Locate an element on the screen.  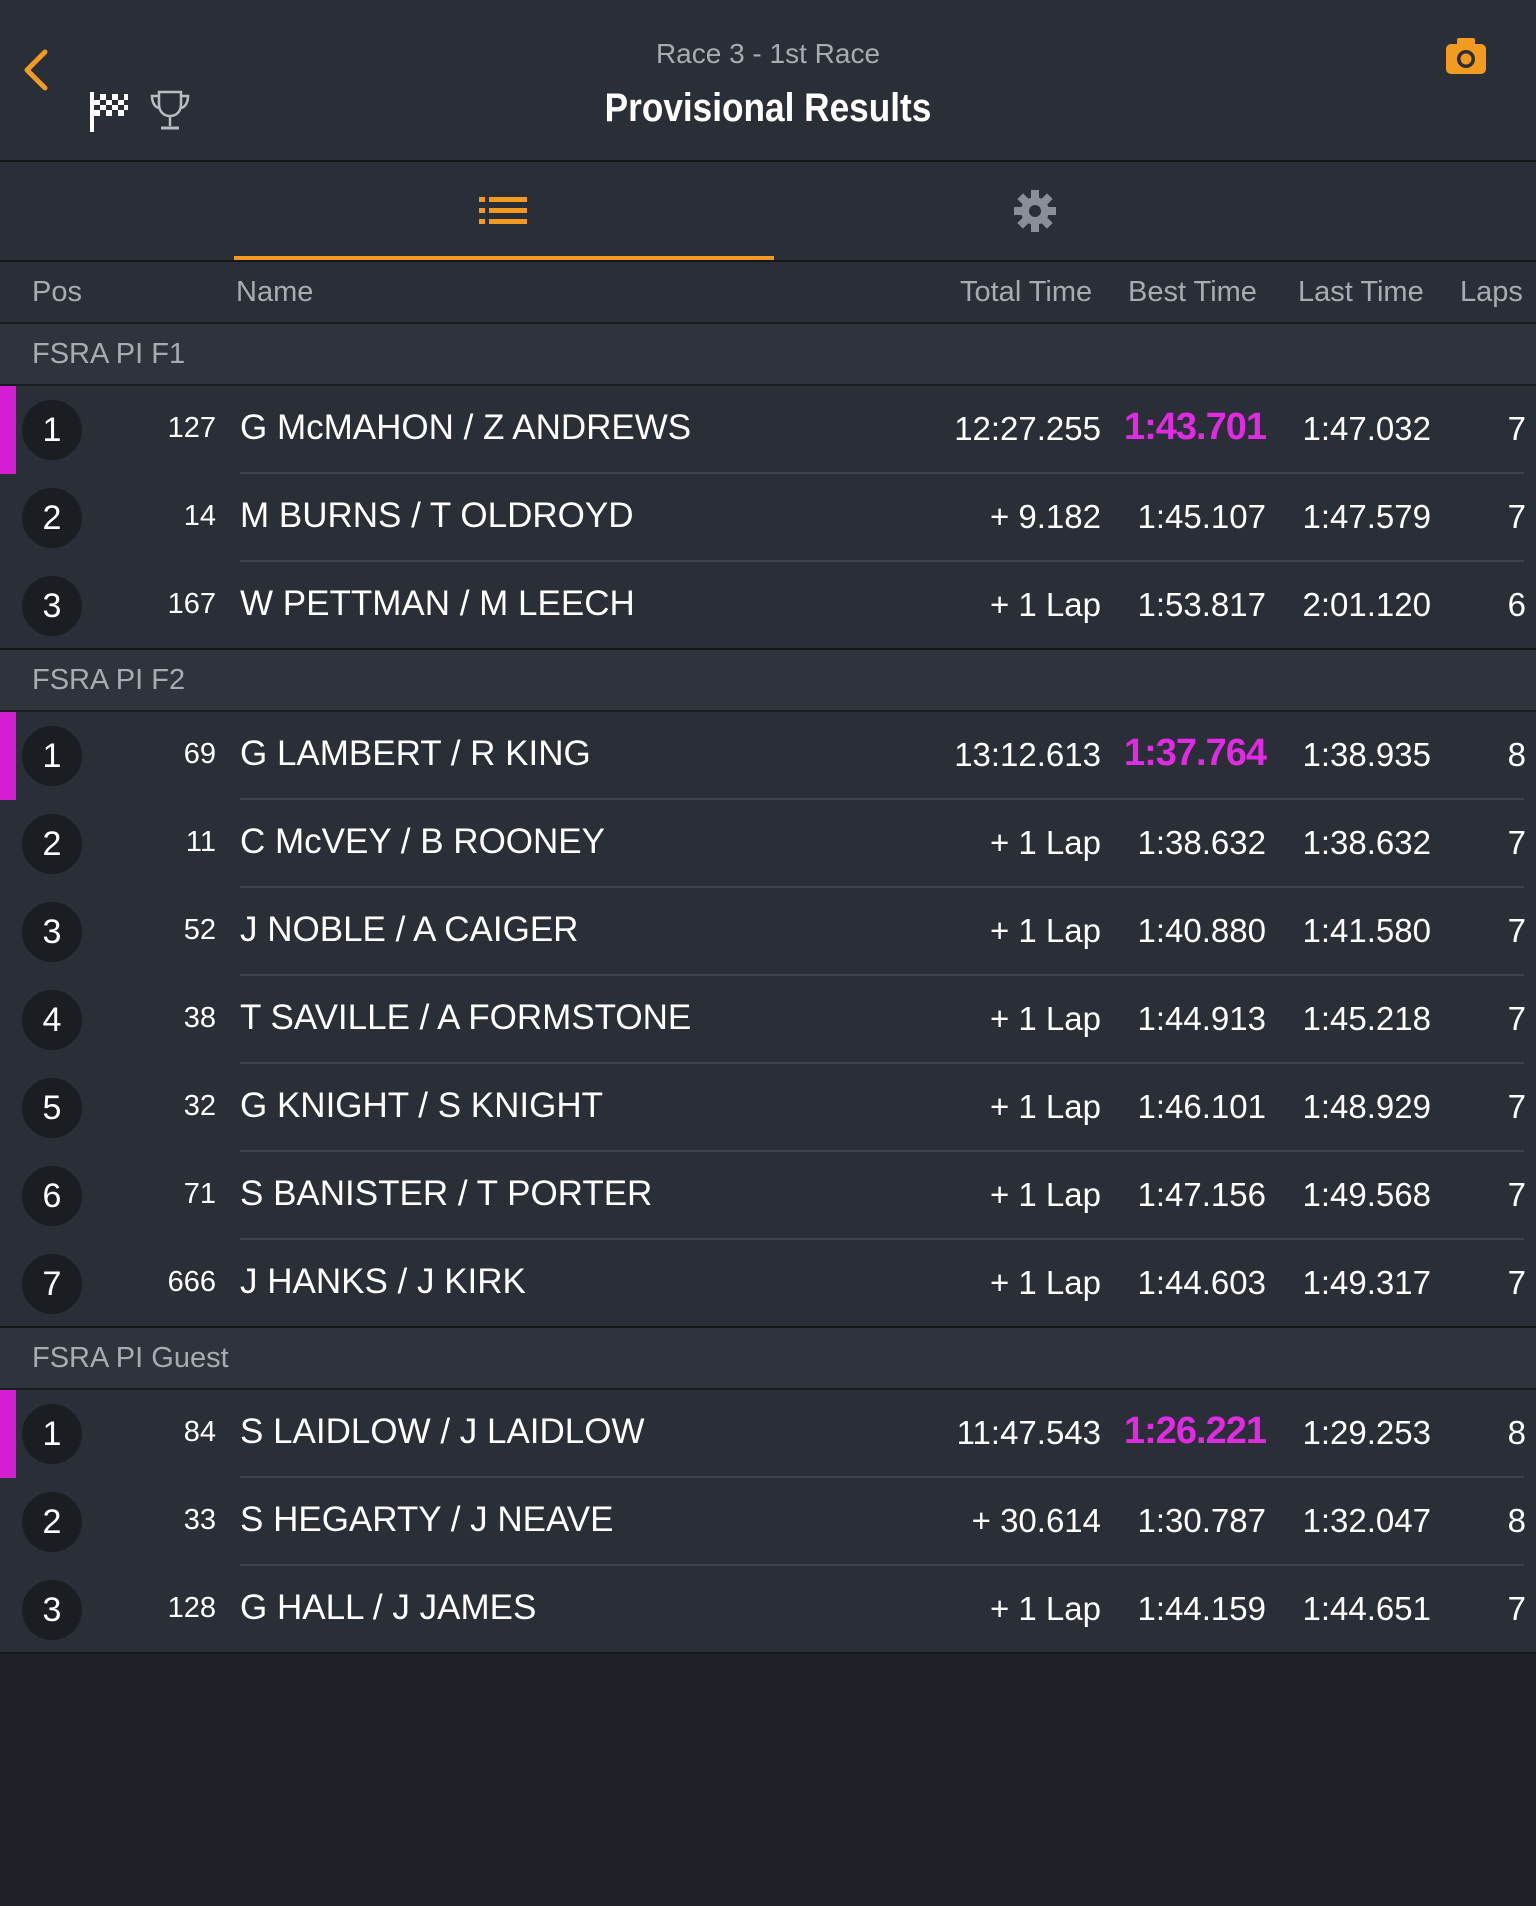
car-number: 666 is located at coordinates (191, 1282).